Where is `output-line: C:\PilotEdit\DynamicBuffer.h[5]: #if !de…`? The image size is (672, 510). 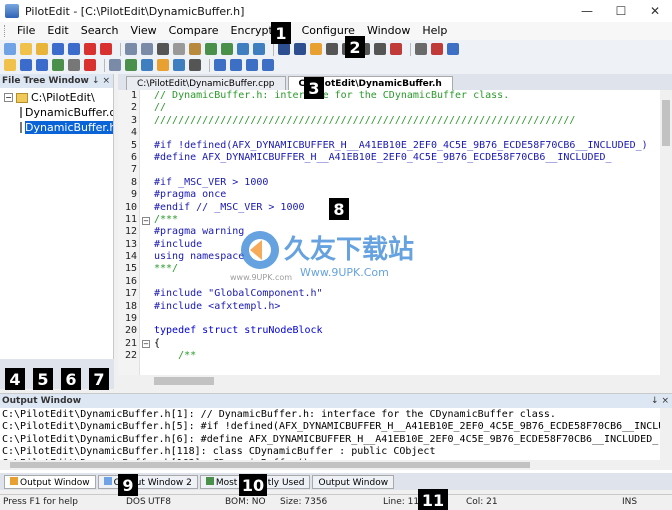
output-line: C:\PilotEdit\DynamicBuffer.h[5]: #if !de… is located at coordinates (331, 427).